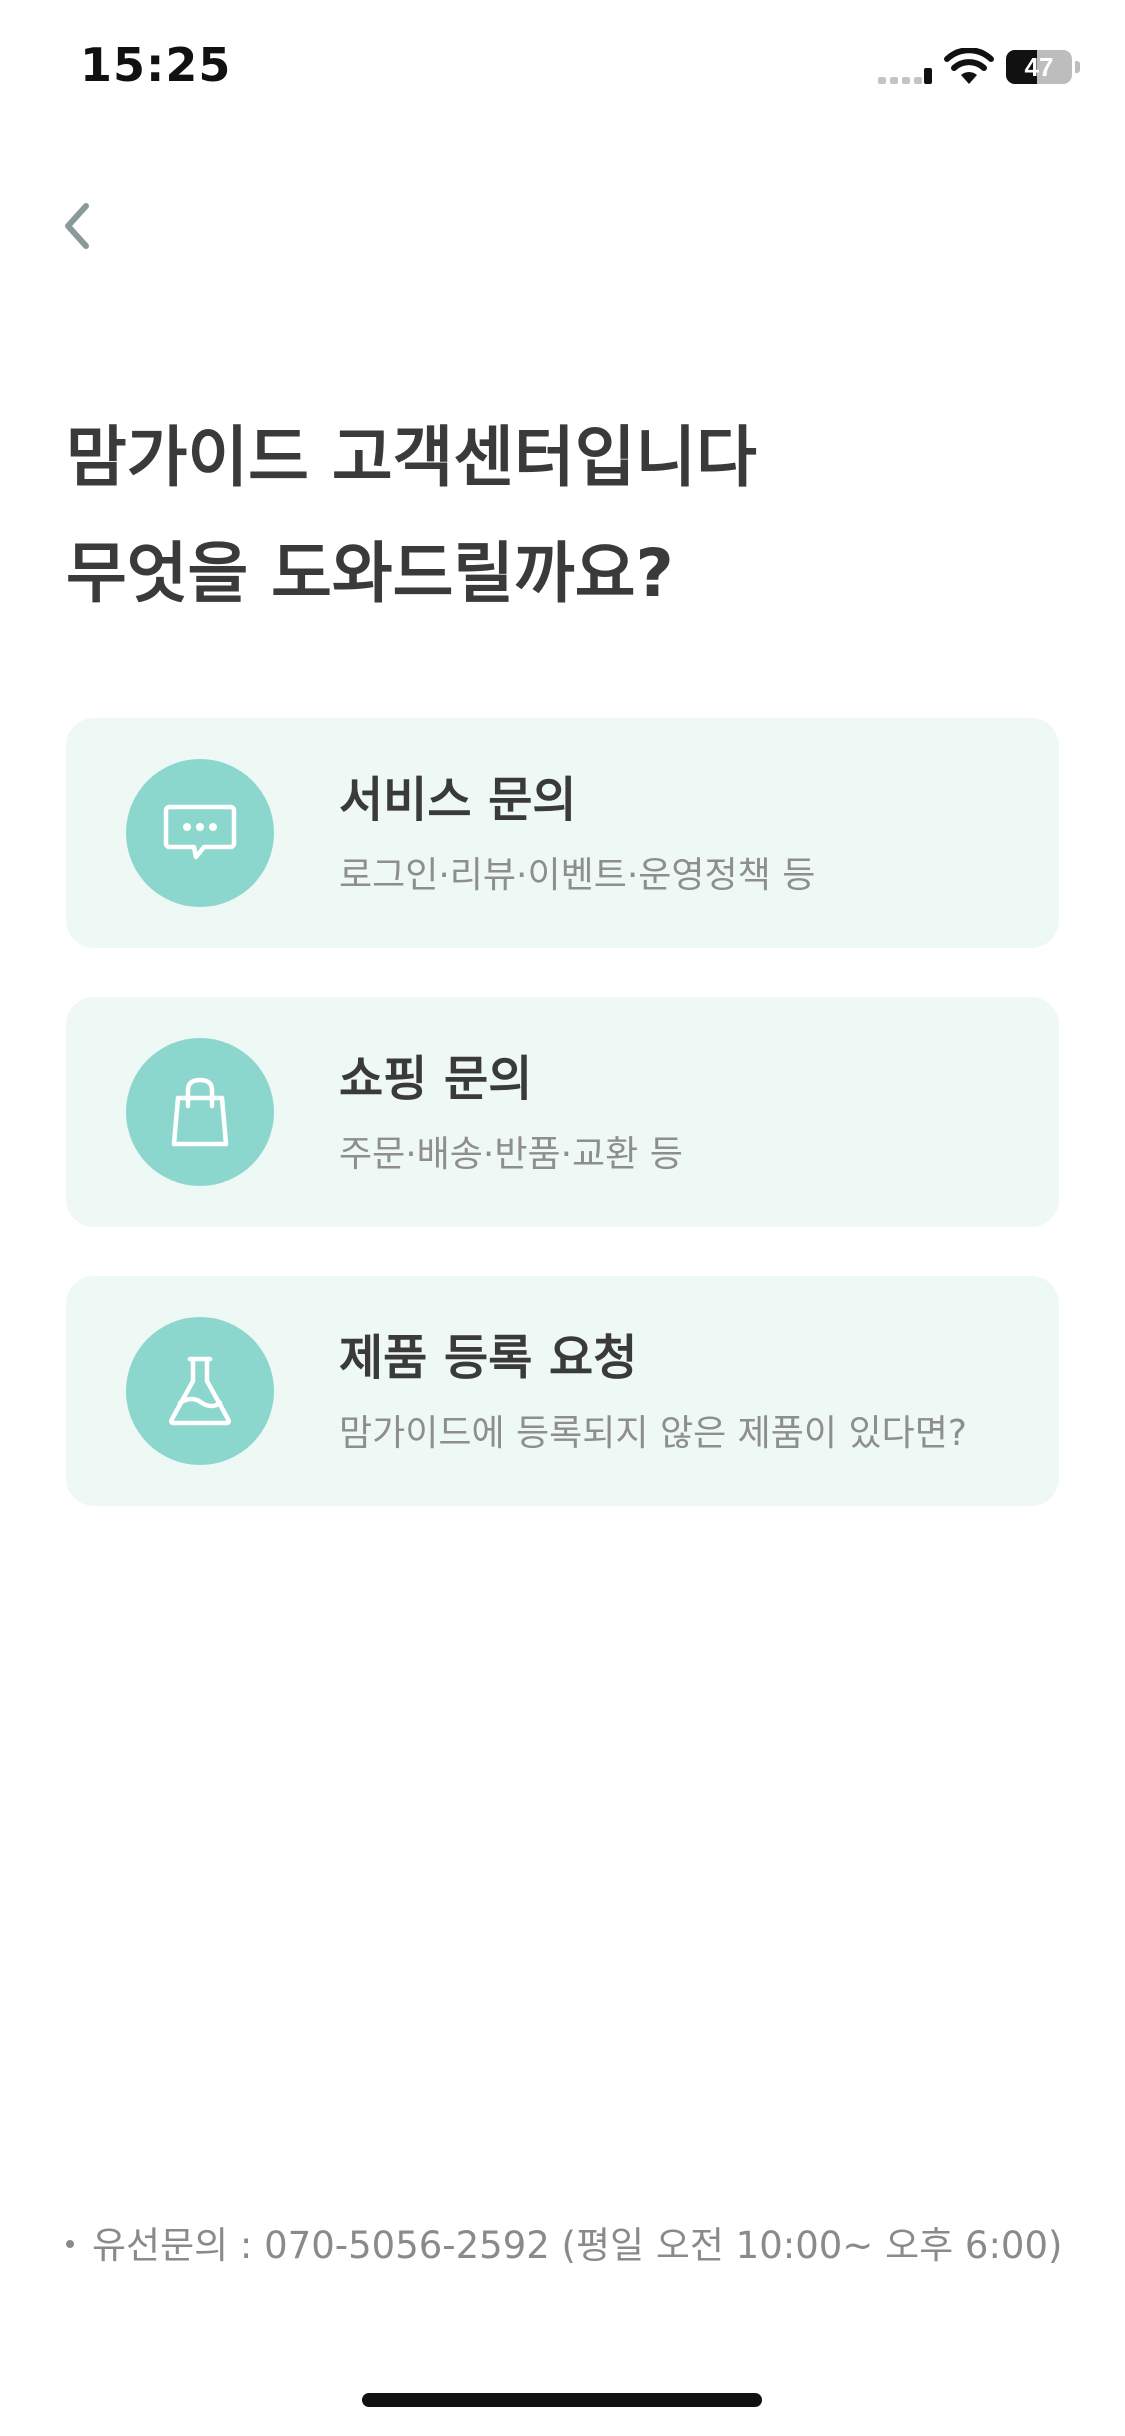 The image size is (1125, 2436). I want to click on cellular-signal-icon, so click(905, 76).